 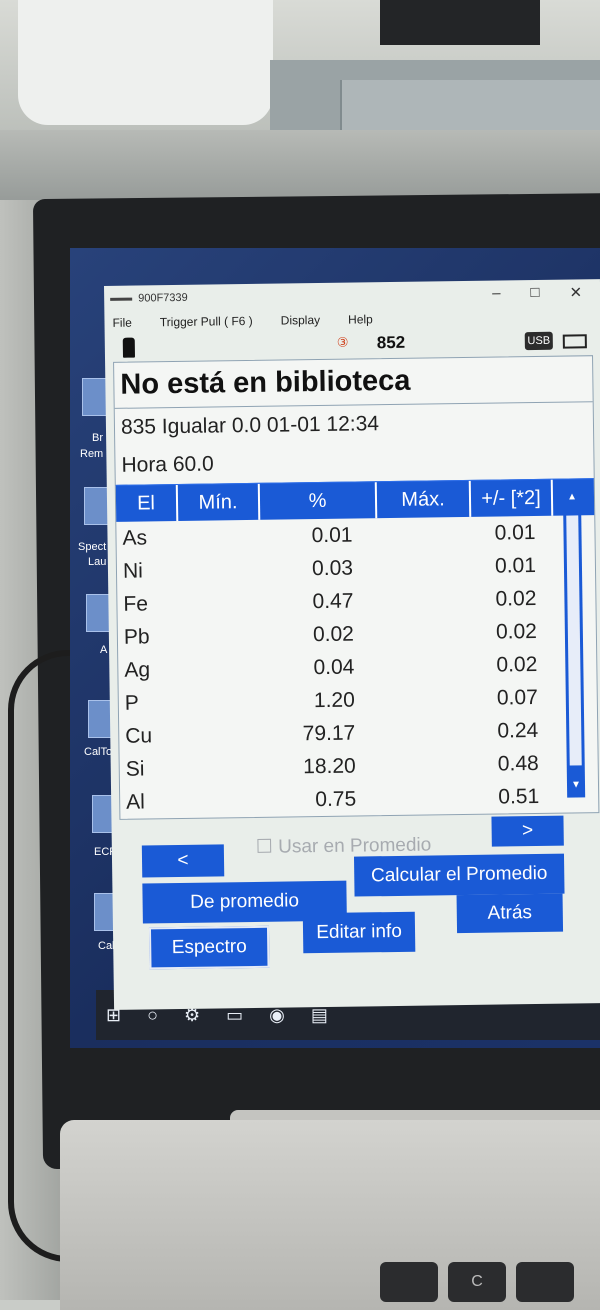 What do you see at coordinates (477, 1282) in the screenshot?
I see `keyboard-key-c: C` at bounding box center [477, 1282].